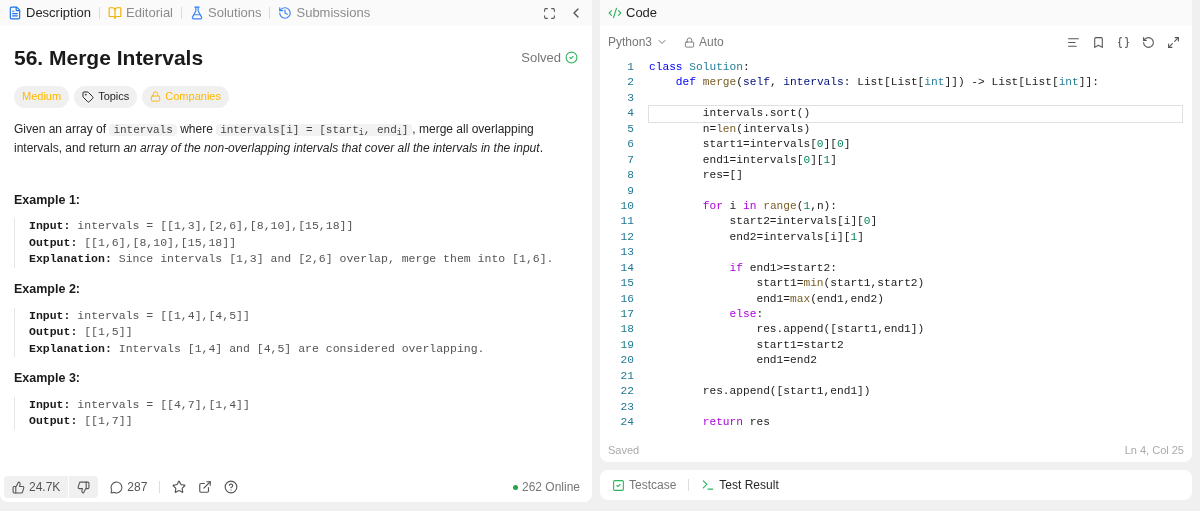 This screenshot has width=1200, height=511. What do you see at coordinates (626, 423) in the screenshot?
I see `line-number: 24` at bounding box center [626, 423].